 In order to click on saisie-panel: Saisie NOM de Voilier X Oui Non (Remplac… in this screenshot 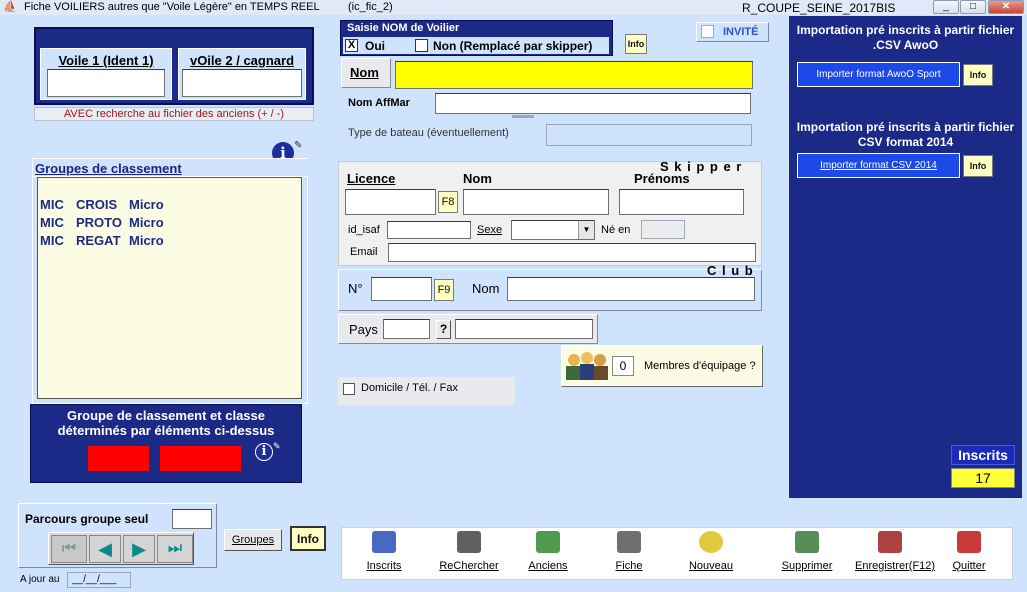, I will do `click(476, 38)`.